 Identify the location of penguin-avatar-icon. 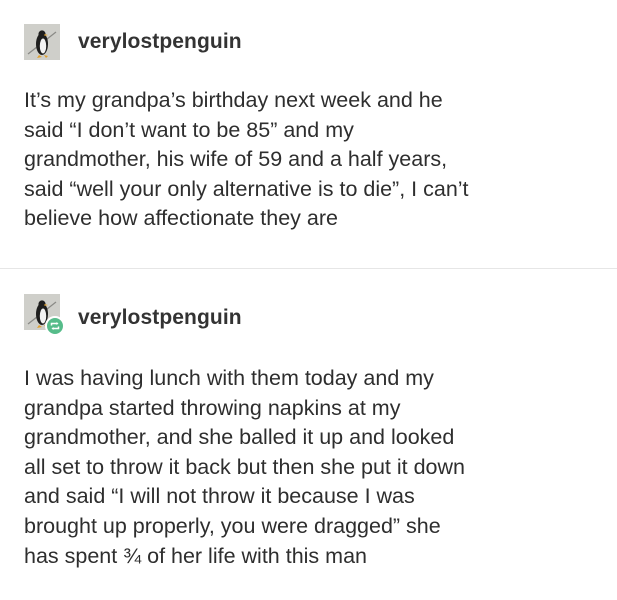
(42, 42).